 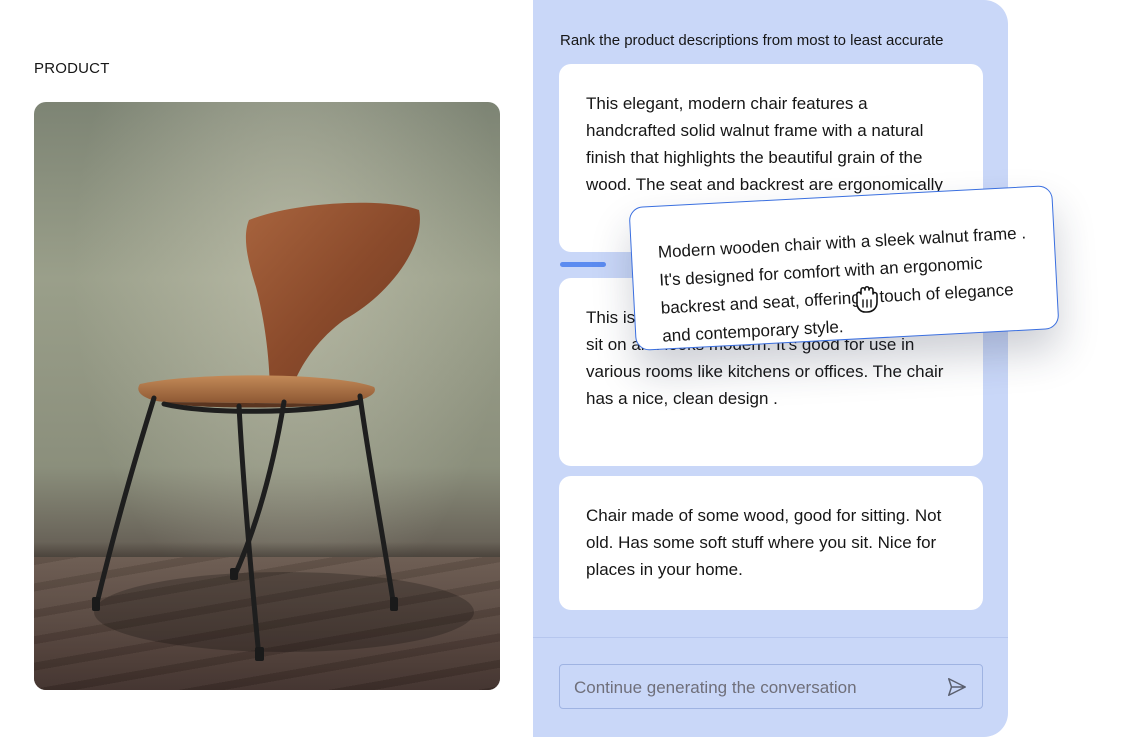 I want to click on product-label: PRODUCT, so click(x=72, y=68).